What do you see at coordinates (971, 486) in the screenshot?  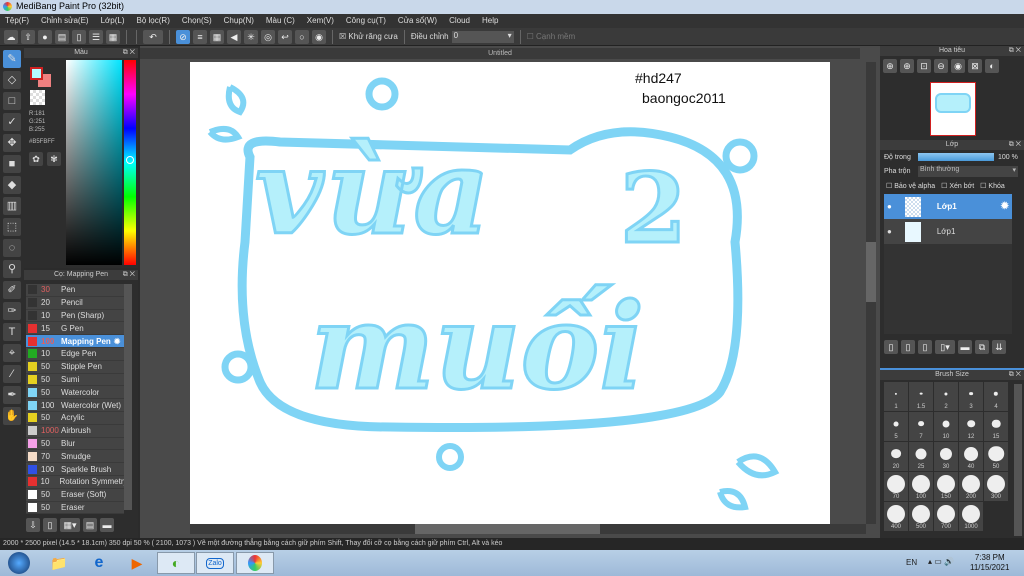 I see `brush-size-cell: 200` at bounding box center [971, 486].